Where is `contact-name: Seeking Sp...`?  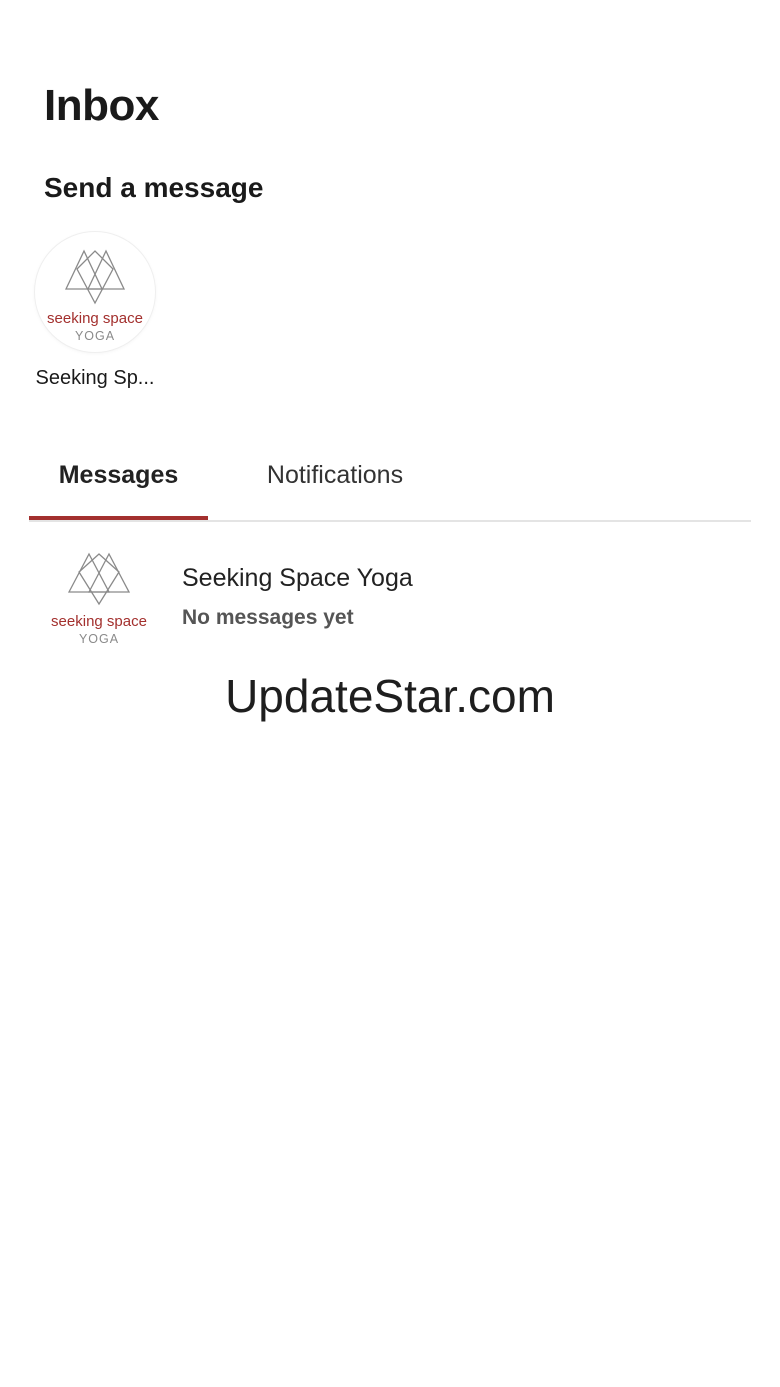 contact-name: Seeking Sp... is located at coordinates (95, 378).